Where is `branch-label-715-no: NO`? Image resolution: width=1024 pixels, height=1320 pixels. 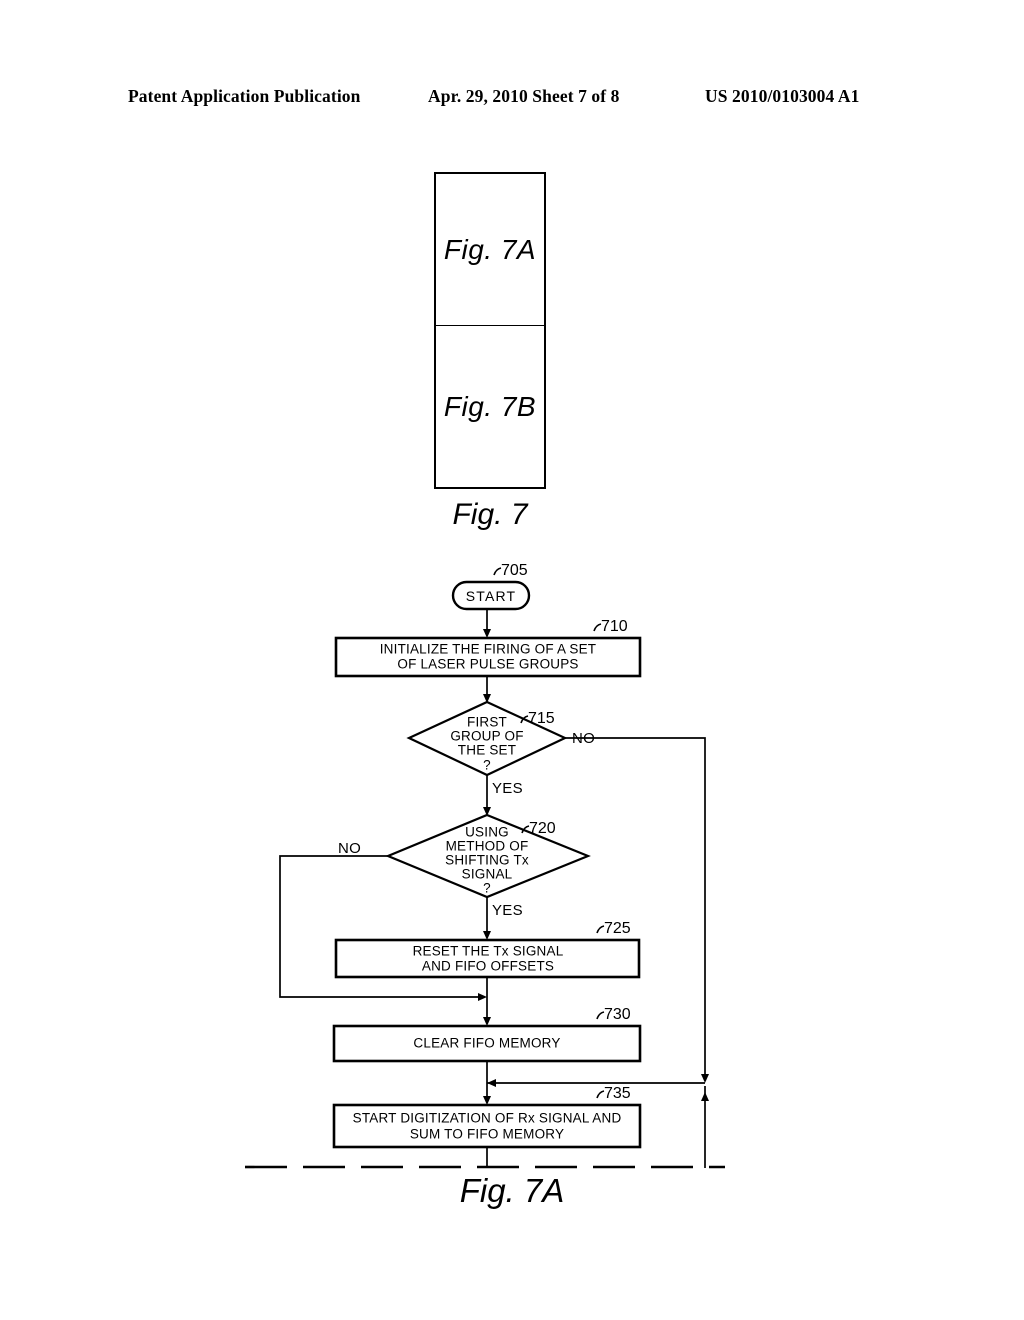 branch-label-715-no: NO is located at coordinates (583, 738).